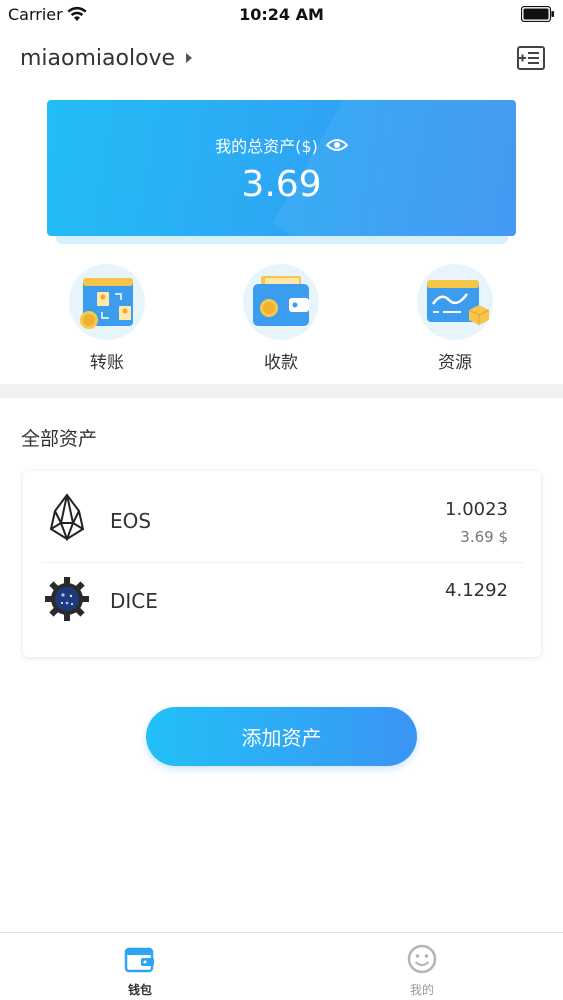 The width and height of the screenshot is (563, 1000). I want to click on asset-row-eos: EOS 1.0023 3.69 $, so click(282, 517).